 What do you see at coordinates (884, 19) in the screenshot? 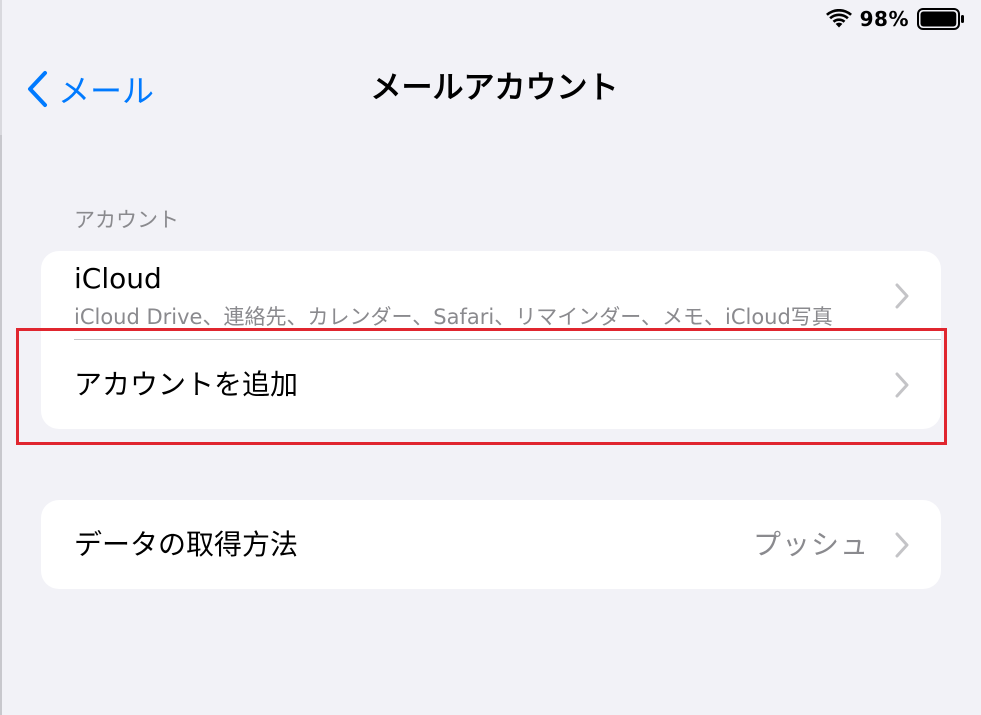
I see `battery-percentage: 98%` at bounding box center [884, 19].